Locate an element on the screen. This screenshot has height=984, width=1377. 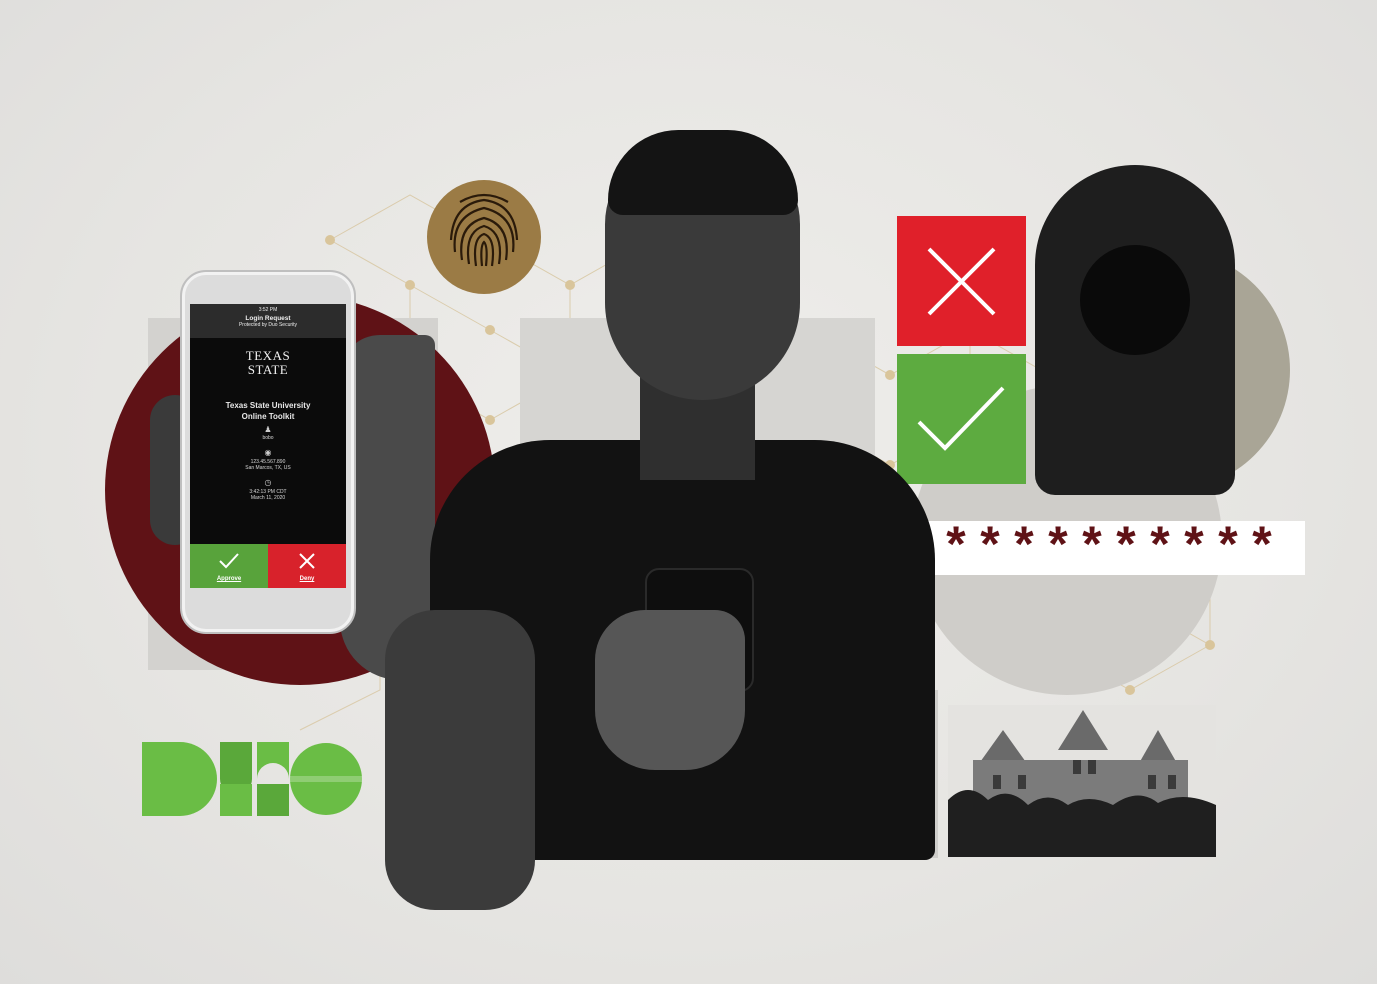
clock-icon: ◷ is located at coordinates (268, 482).